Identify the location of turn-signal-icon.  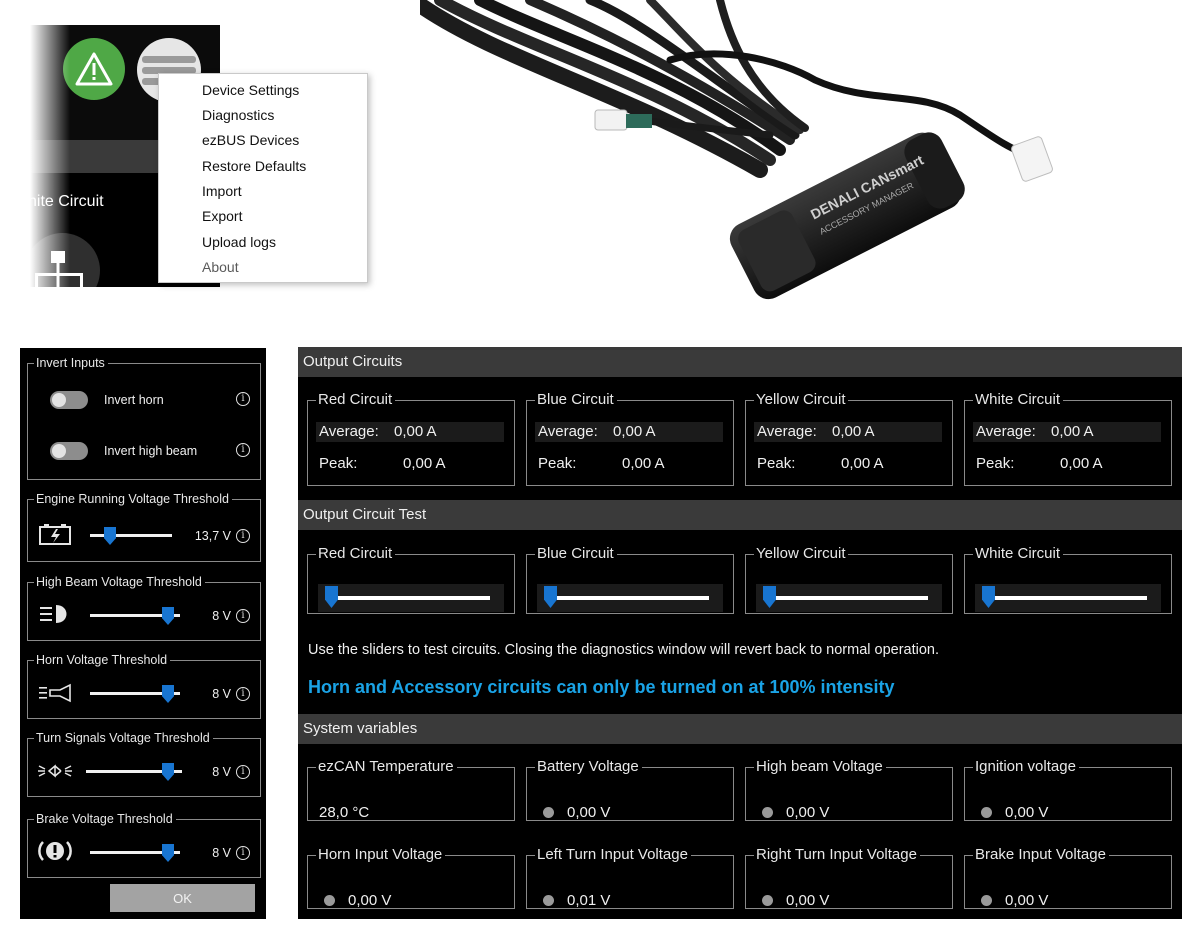
(55, 771).